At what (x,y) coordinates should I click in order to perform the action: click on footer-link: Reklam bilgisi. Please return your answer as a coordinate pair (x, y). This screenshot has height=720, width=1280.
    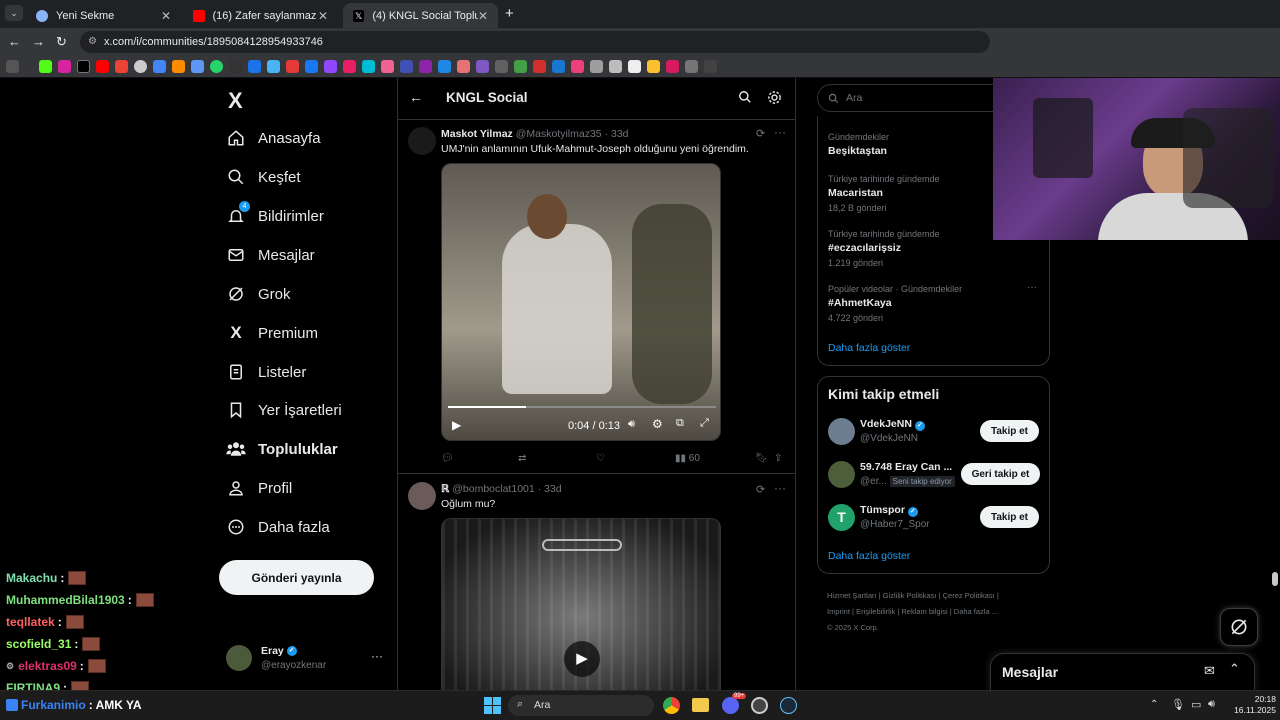
    Looking at the image, I should click on (924, 611).